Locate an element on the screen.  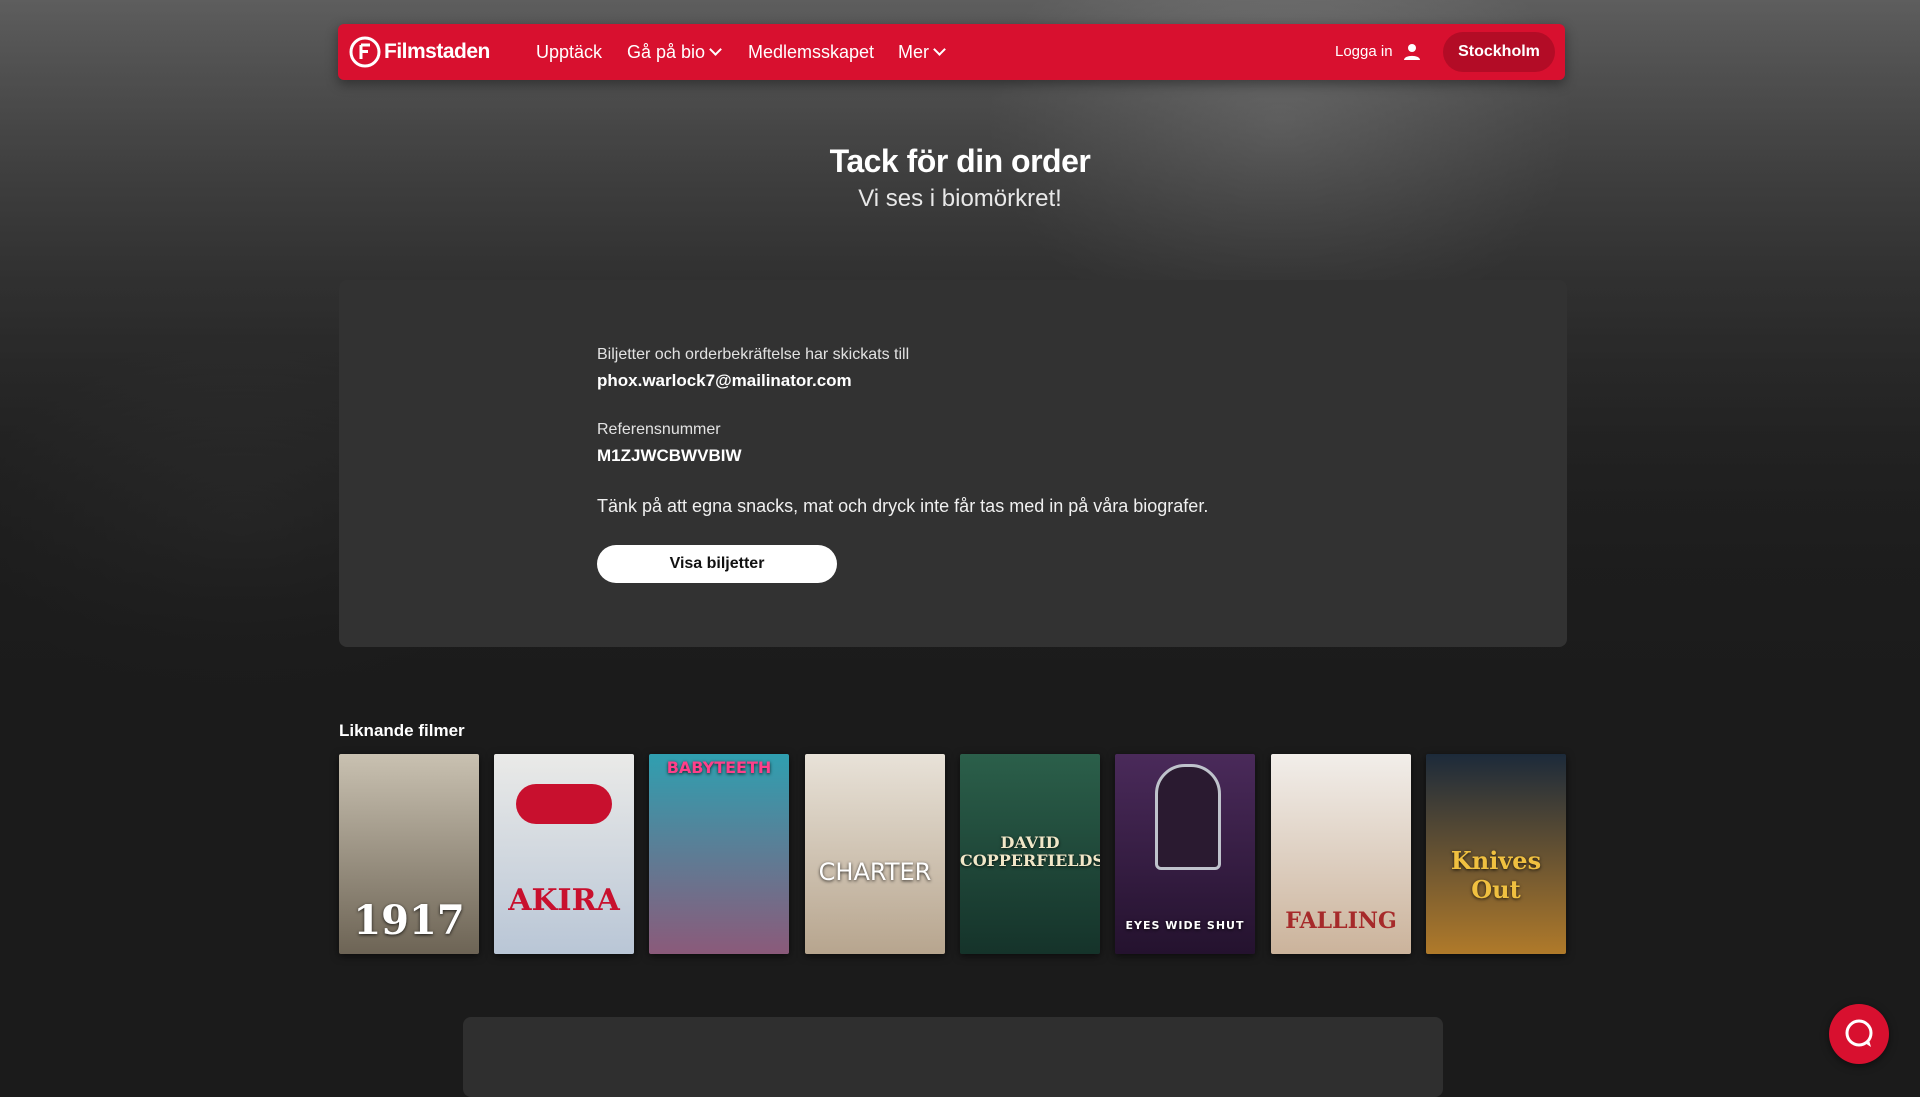
movie-poster: CHARTER is located at coordinates (875, 854).